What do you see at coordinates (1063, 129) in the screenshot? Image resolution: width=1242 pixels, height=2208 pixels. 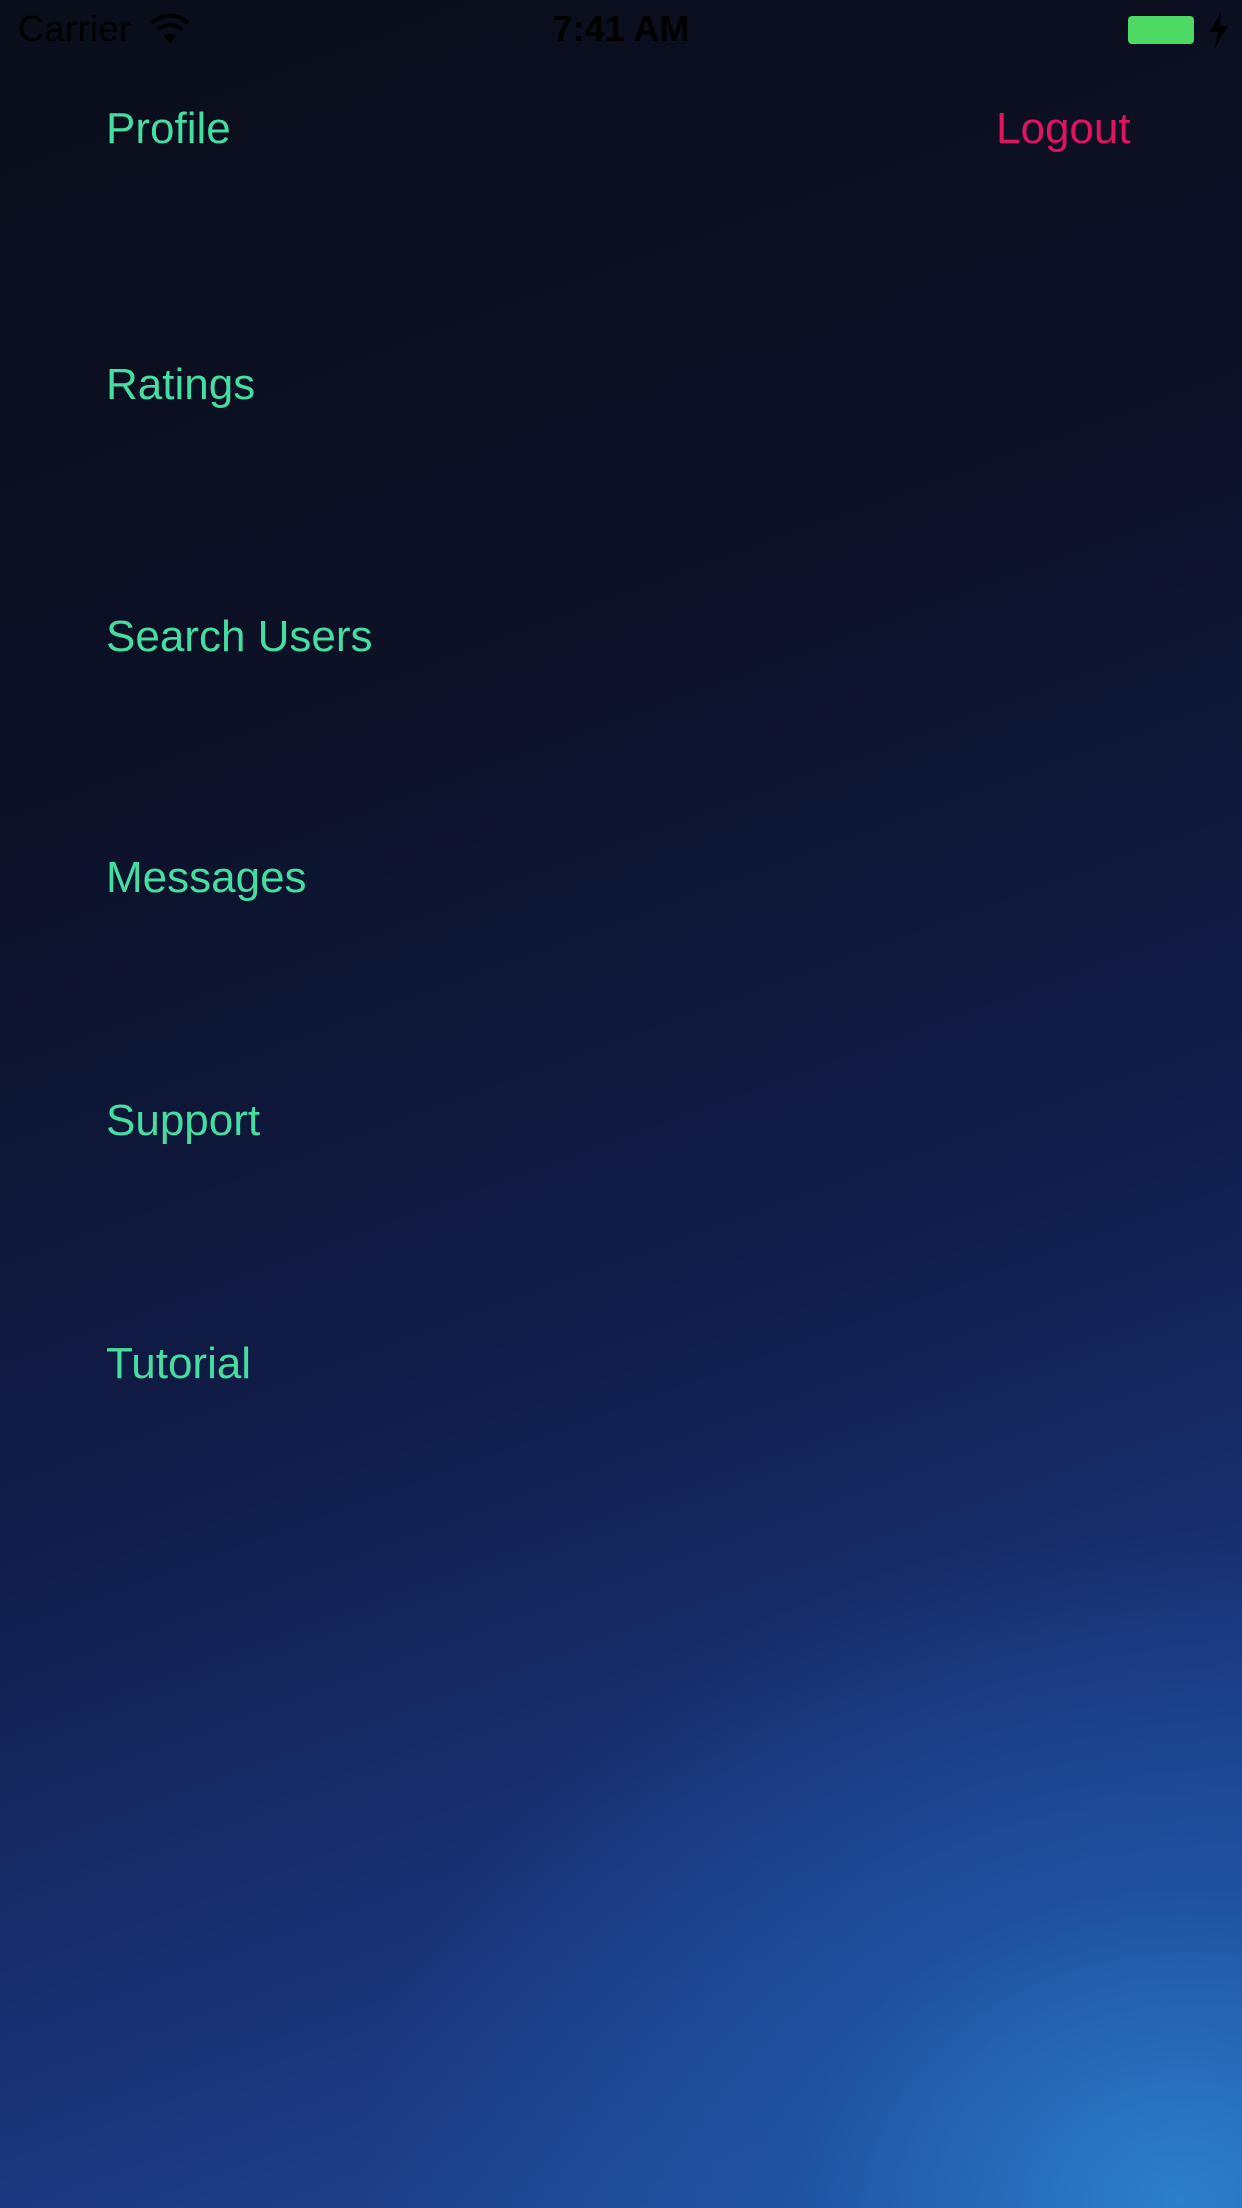 I see `logout-link: Logout` at bounding box center [1063, 129].